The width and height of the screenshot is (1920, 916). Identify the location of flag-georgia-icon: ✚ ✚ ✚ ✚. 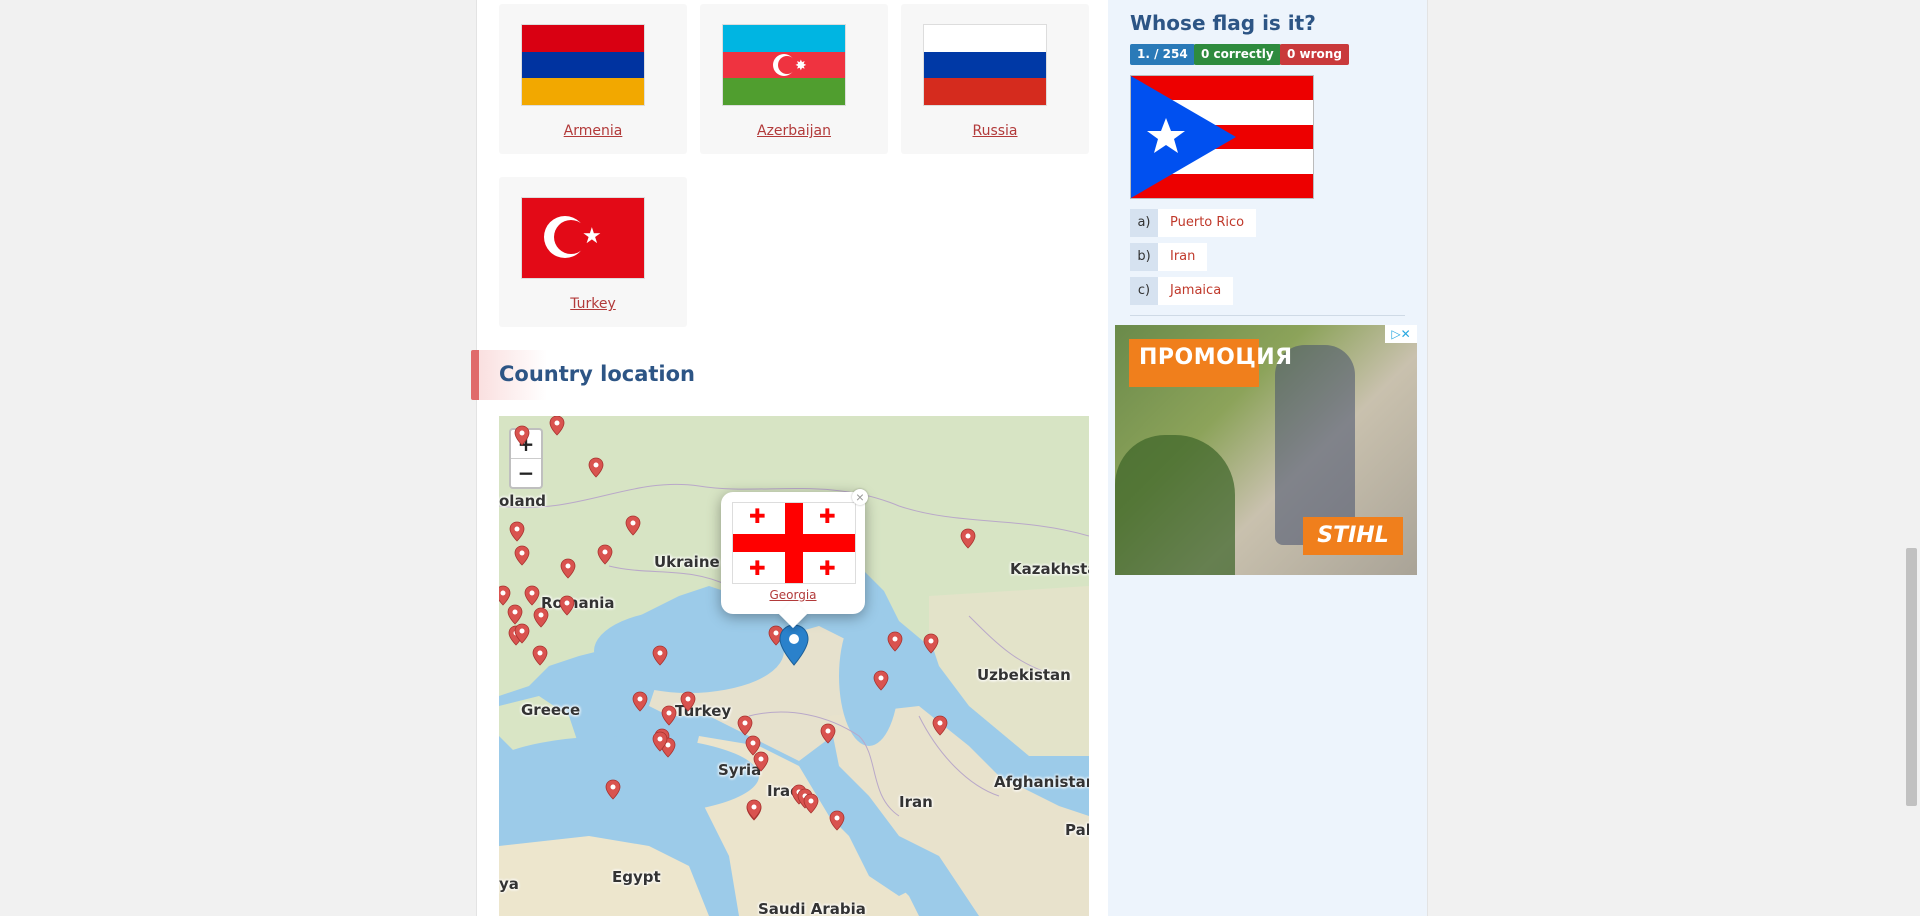
(794, 543).